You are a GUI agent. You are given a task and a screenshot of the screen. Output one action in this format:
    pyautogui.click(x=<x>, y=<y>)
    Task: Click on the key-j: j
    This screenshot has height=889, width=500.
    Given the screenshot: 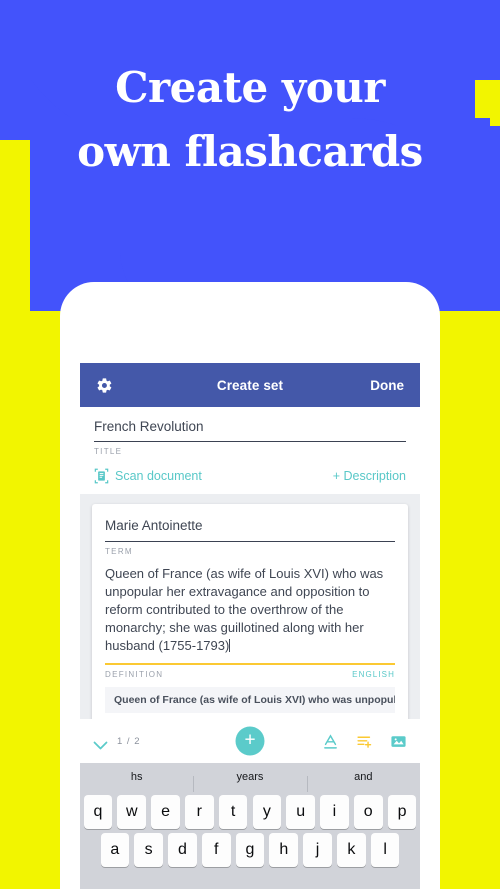 What is the action you would take?
    pyautogui.click(x=317, y=850)
    